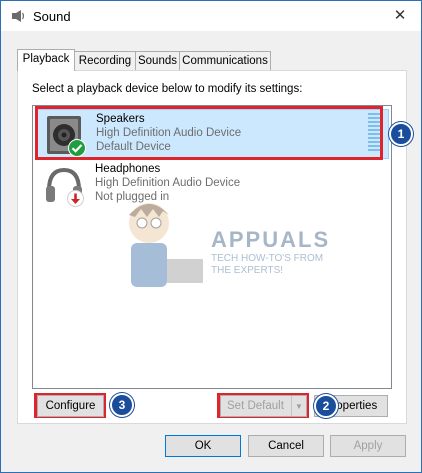  I want to click on set-default-label: Set Default, so click(255, 406).